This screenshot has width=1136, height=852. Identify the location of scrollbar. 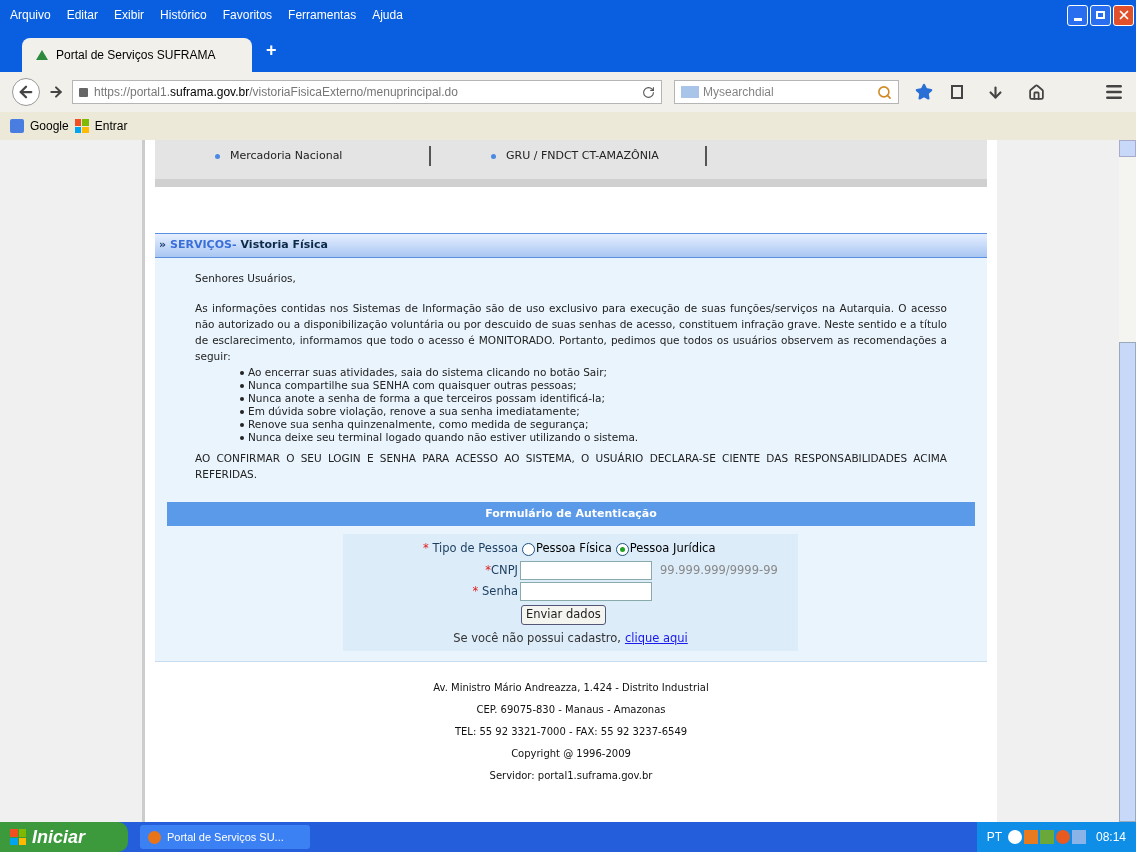
(1127, 481).